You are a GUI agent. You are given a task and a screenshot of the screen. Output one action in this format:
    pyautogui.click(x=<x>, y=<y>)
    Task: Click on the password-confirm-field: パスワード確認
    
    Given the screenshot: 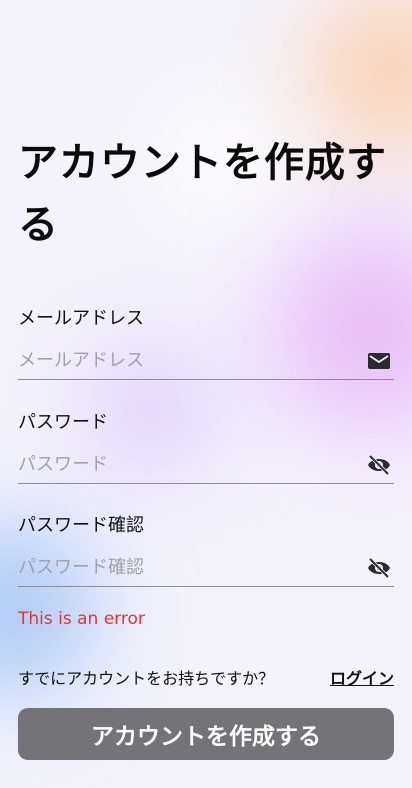 What is the action you would take?
    pyautogui.click(x=206, y=550)
    